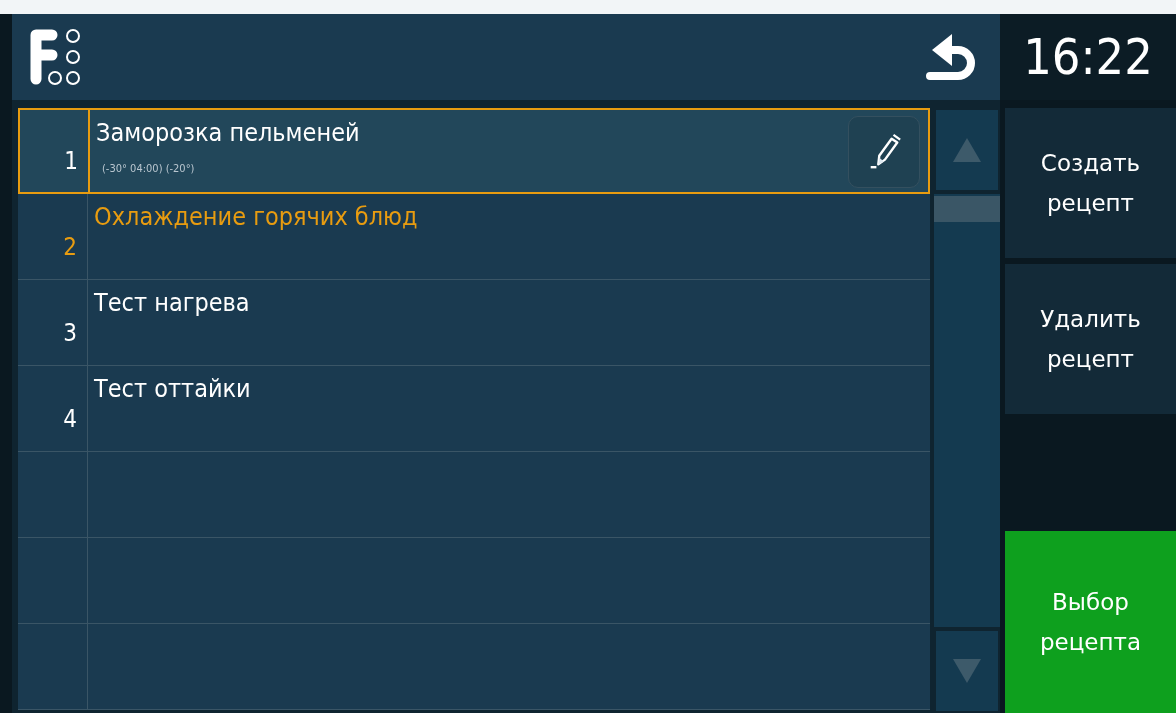  I want to click on edit-button, so click(884, 152).